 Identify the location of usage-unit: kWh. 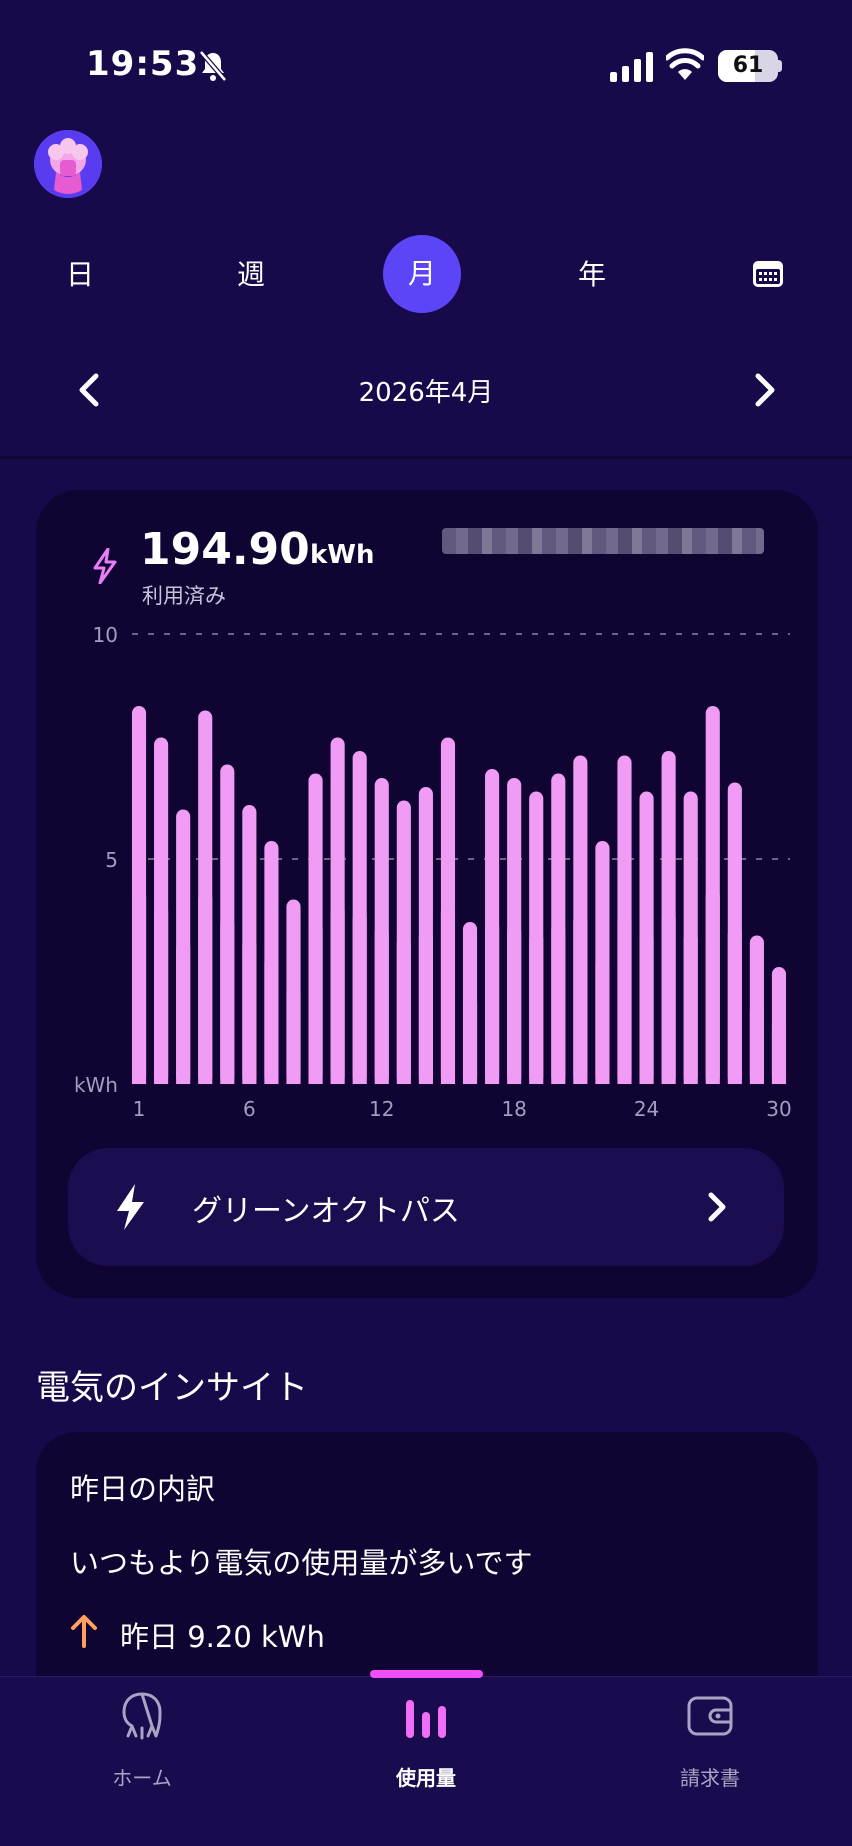
(342, 555).